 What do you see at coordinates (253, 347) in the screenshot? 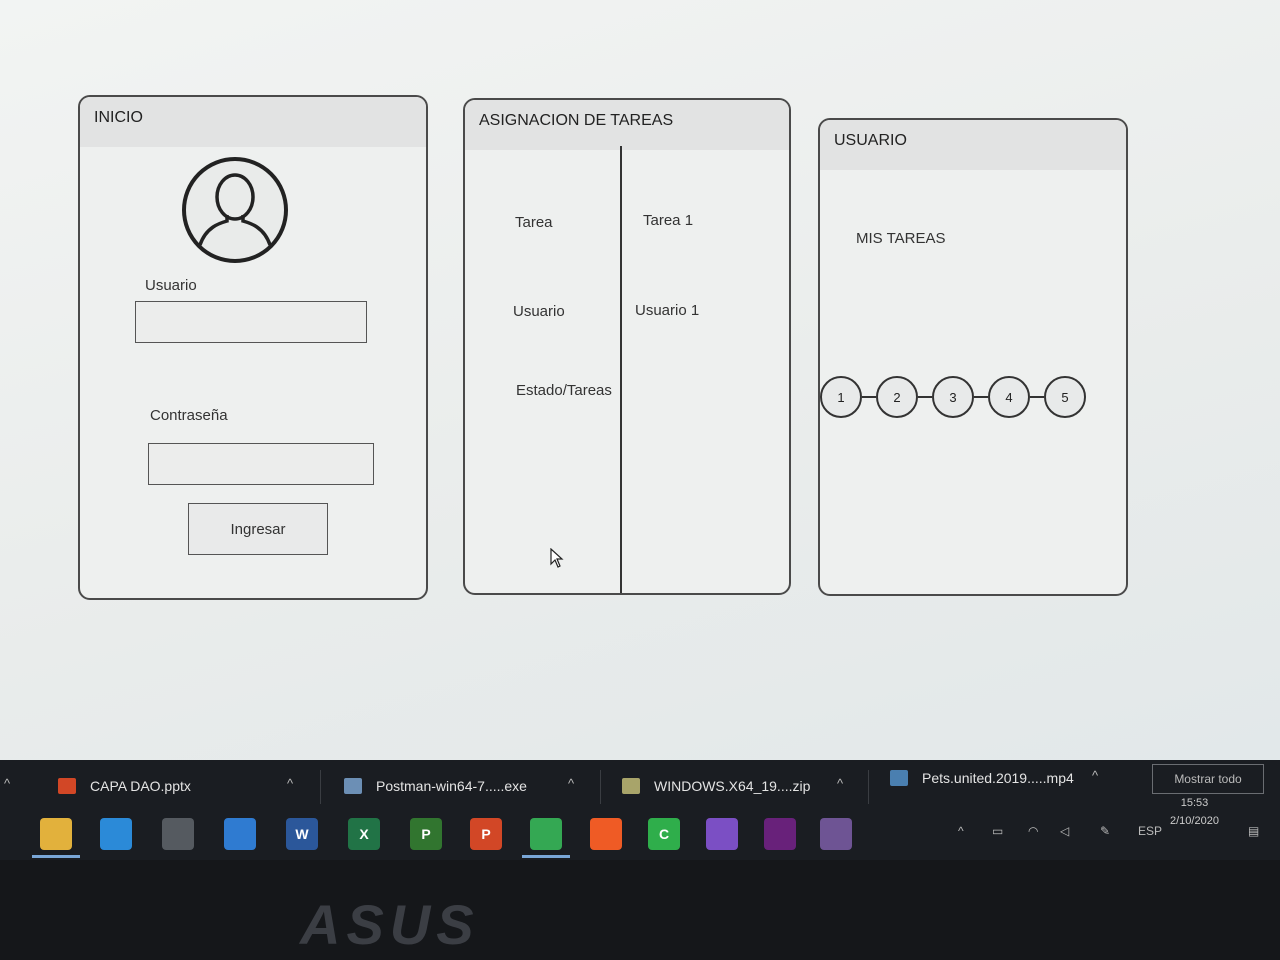
I see `login-panel: INICIO Usuario Contraseña Ingresar` at bounding box center [253, 347].